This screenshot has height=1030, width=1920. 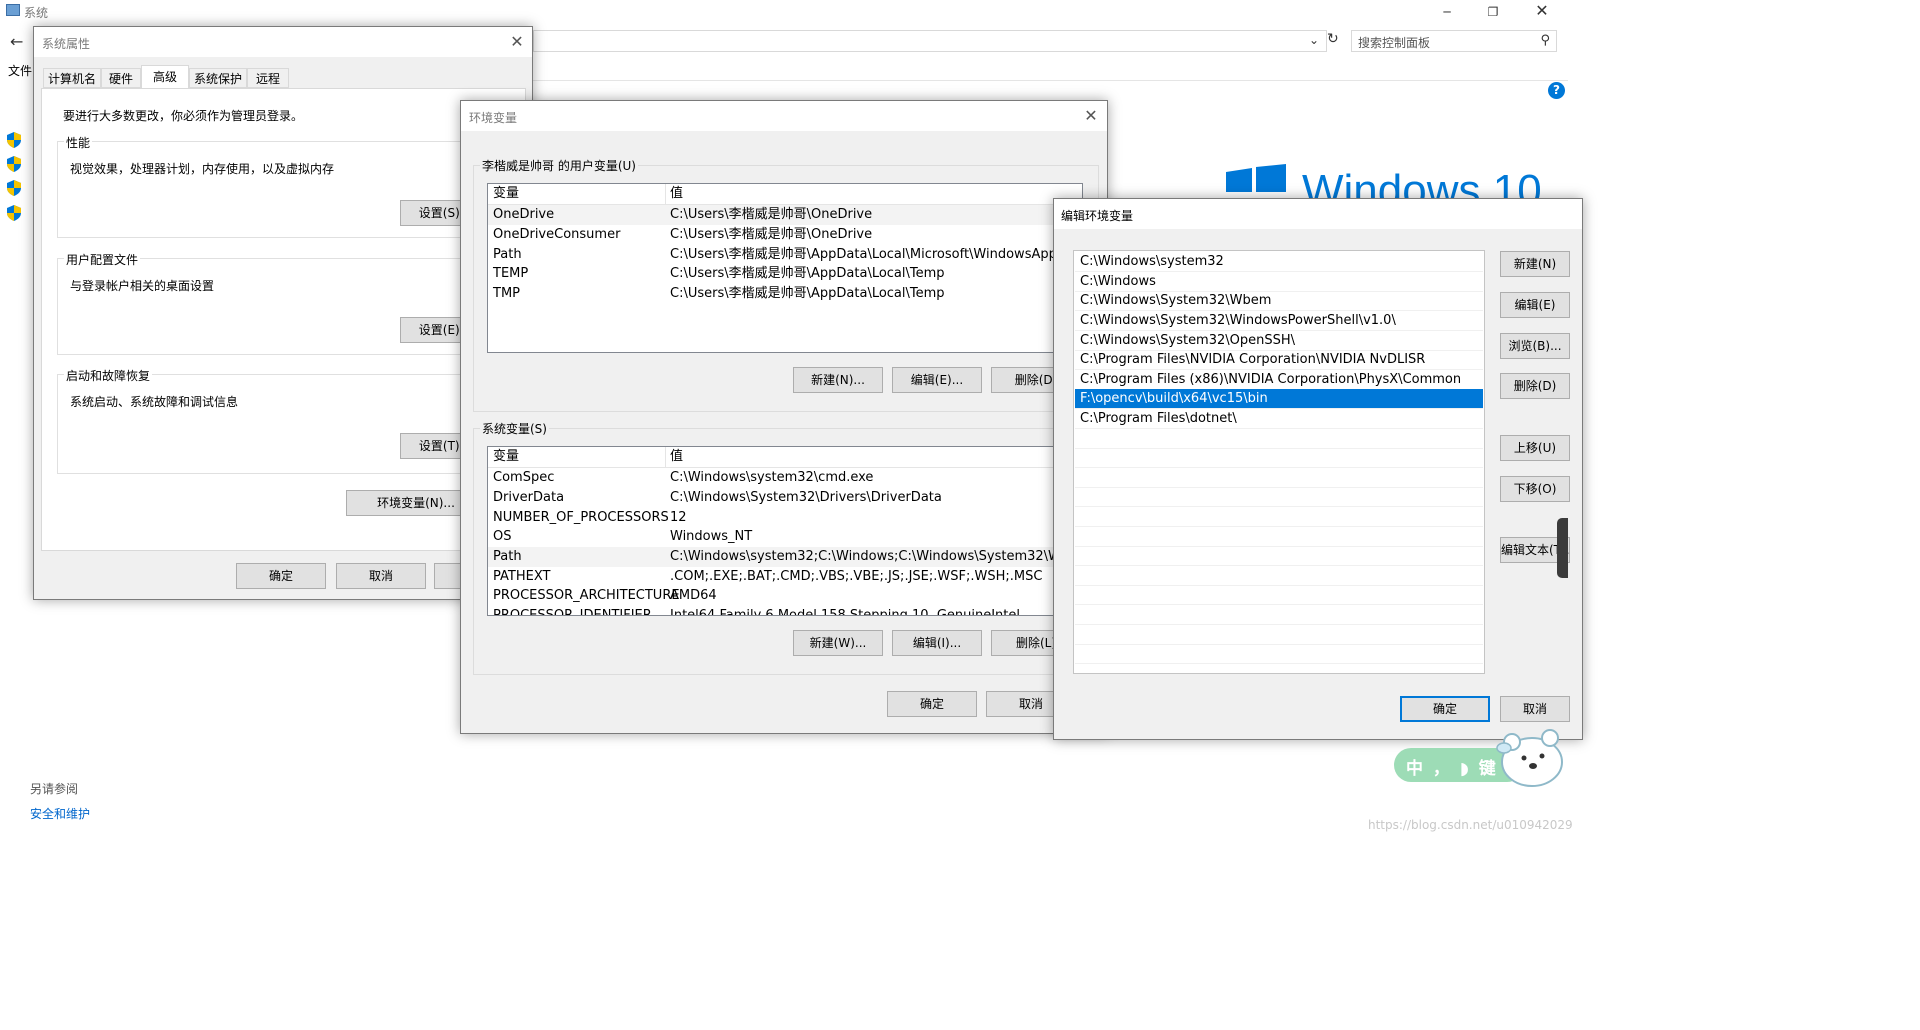 I want to click on tab-system-protection: 系统保护, so click(x=218, y=78).